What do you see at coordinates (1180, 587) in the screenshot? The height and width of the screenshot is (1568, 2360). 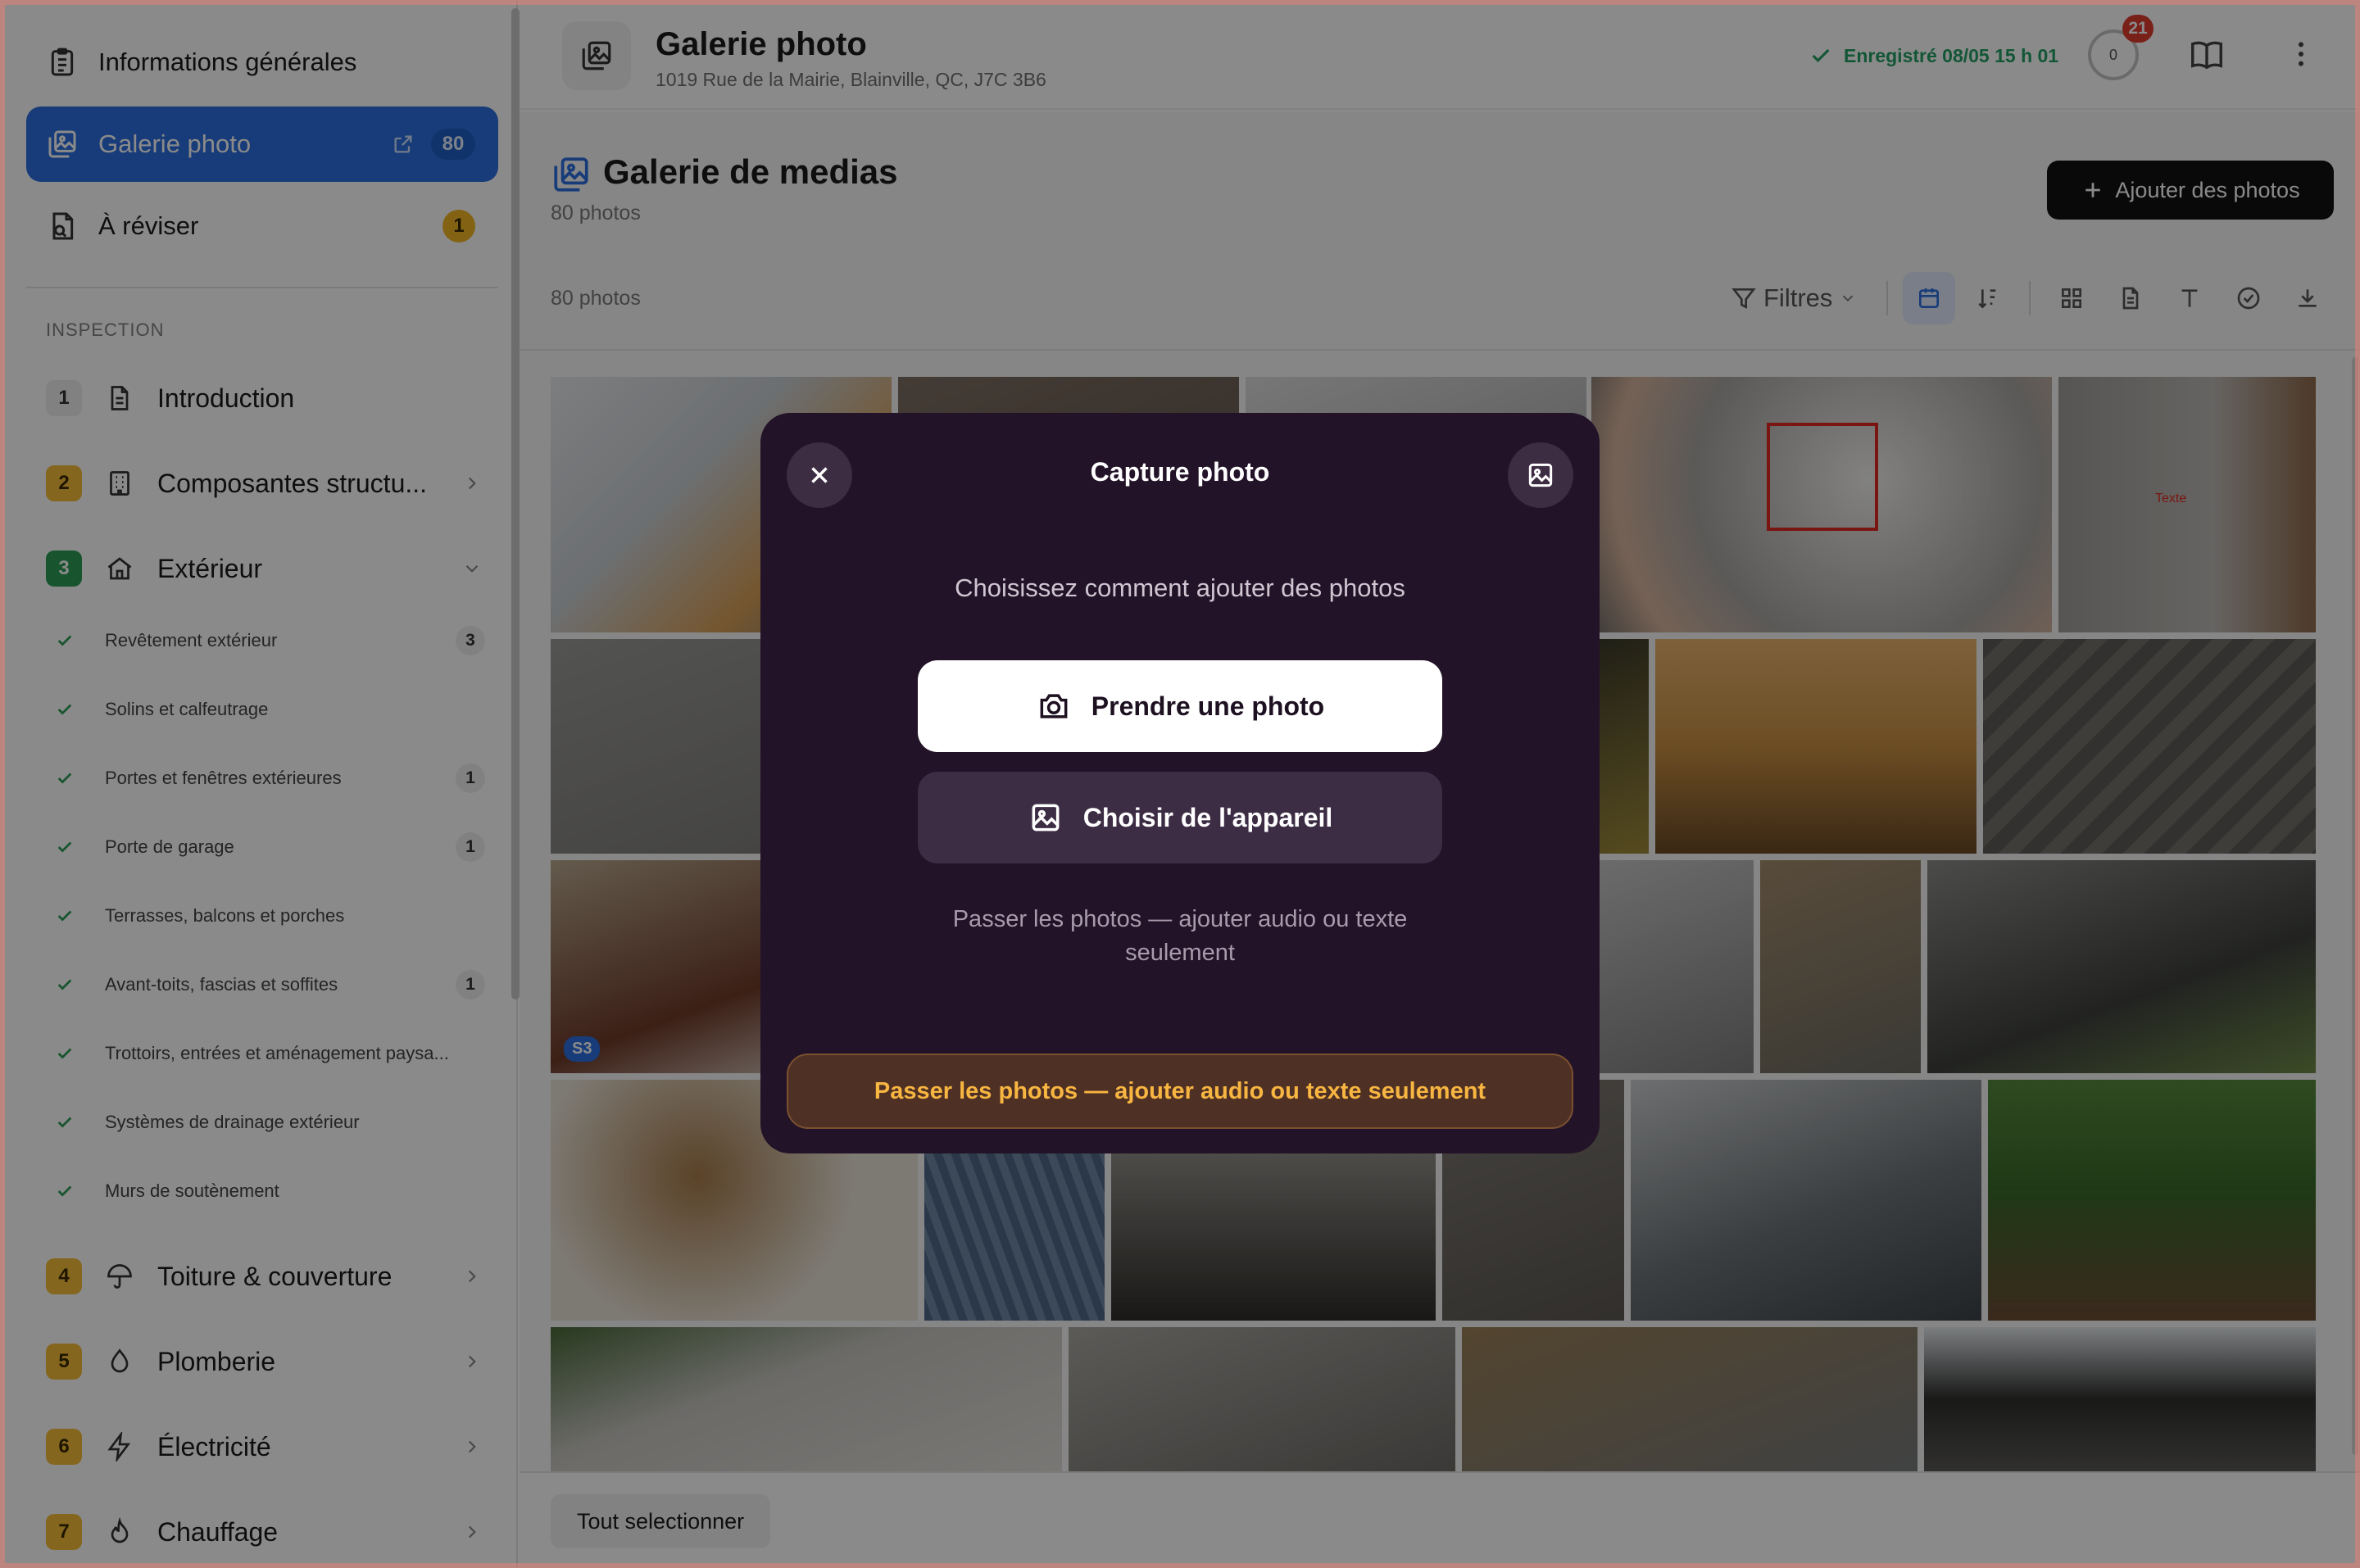 I see `modal-prompt: Choisissez comment ajouter des photos` at bounding box center [1180, 587].